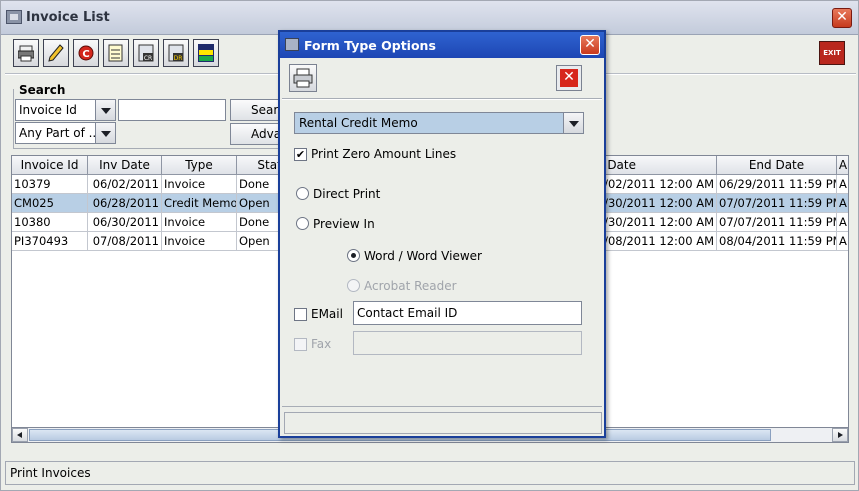  What do you see at coordinates (430, 473) in the screenshot?
I see `status-bar: Print Invoices` at bounding box center [430, 473].